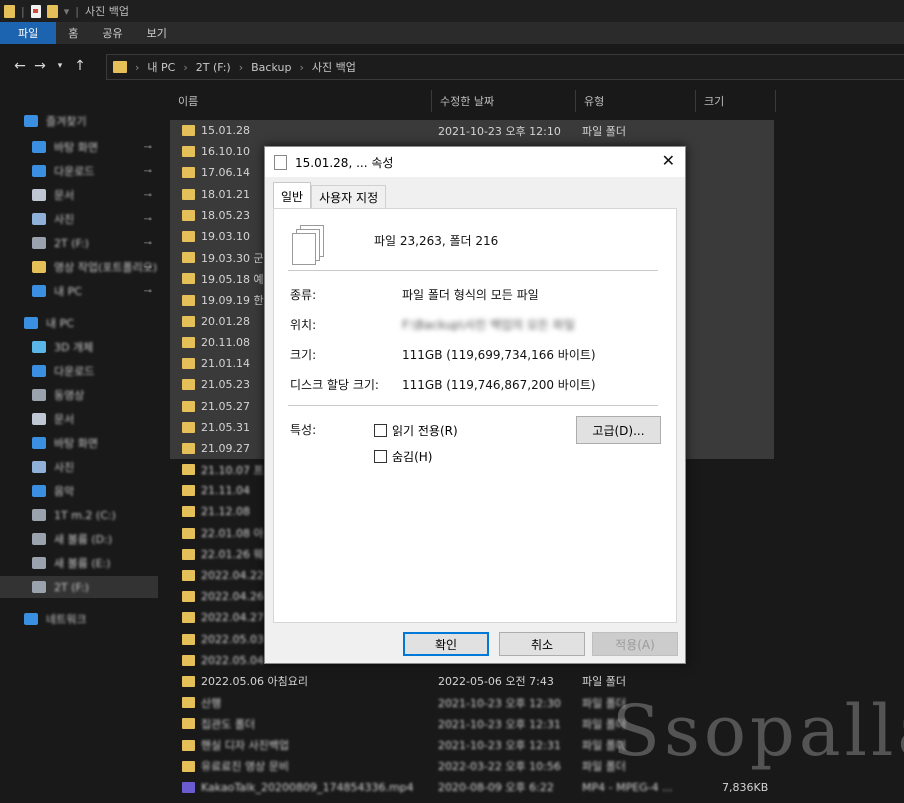  I want to click on file-row: 15.01.28 2021-10-23 오후 12:10 파일 폴더, so click(472, 131).